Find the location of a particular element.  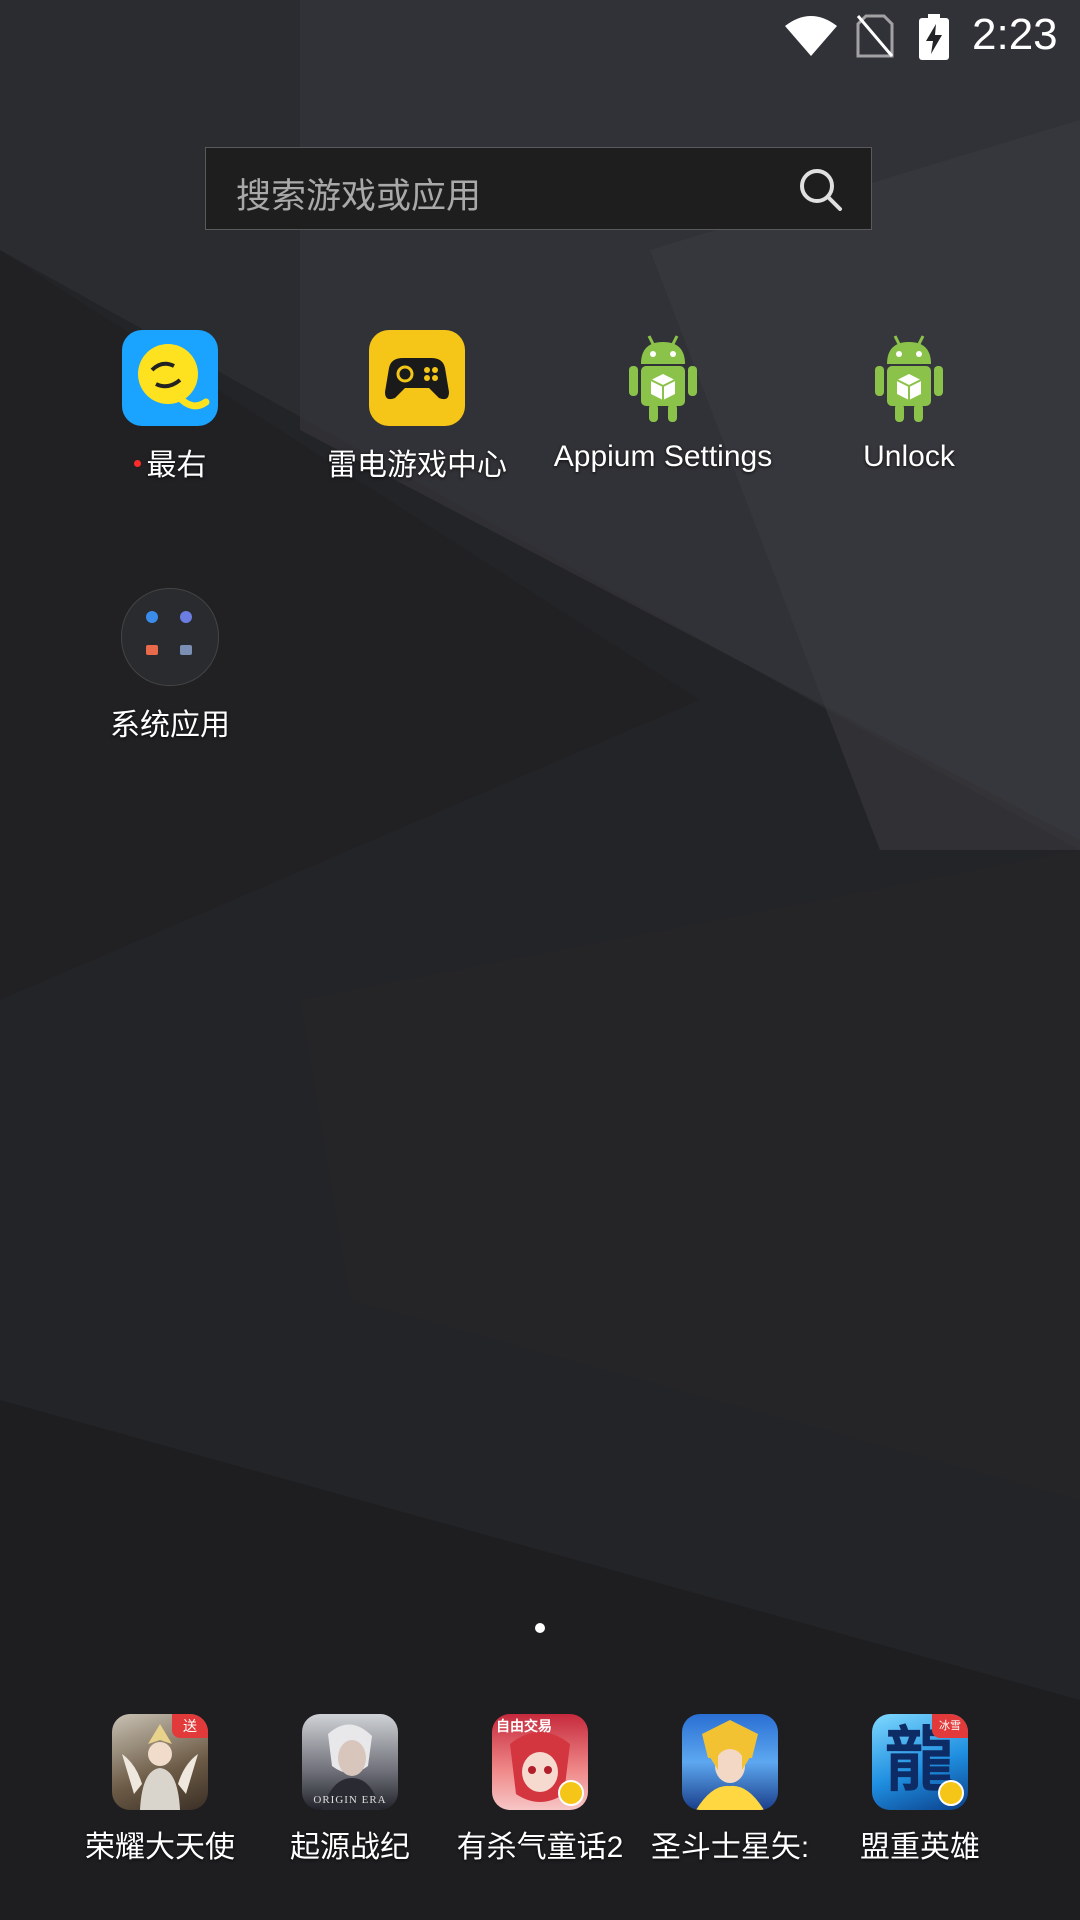

dock-app-fairytale: 自由交易 有杀气童话2 is located at coordinates (540, 1790).